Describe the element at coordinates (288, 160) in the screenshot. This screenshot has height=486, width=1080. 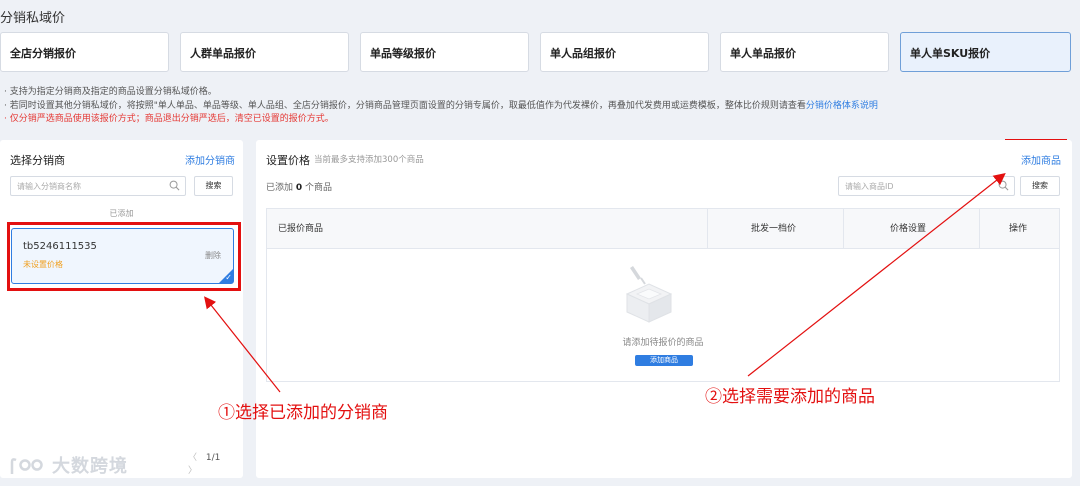
I see `price-setting-title: 设置价格` at that location.